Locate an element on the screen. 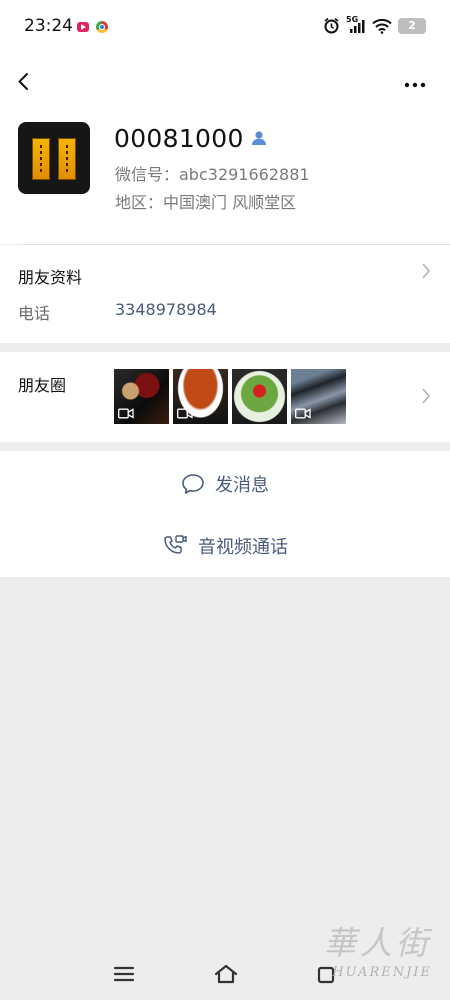 Image resolution: width=450 pixels, height=1000 pixels. send-message-button: 发消息 is located at coordinates (225, 484).